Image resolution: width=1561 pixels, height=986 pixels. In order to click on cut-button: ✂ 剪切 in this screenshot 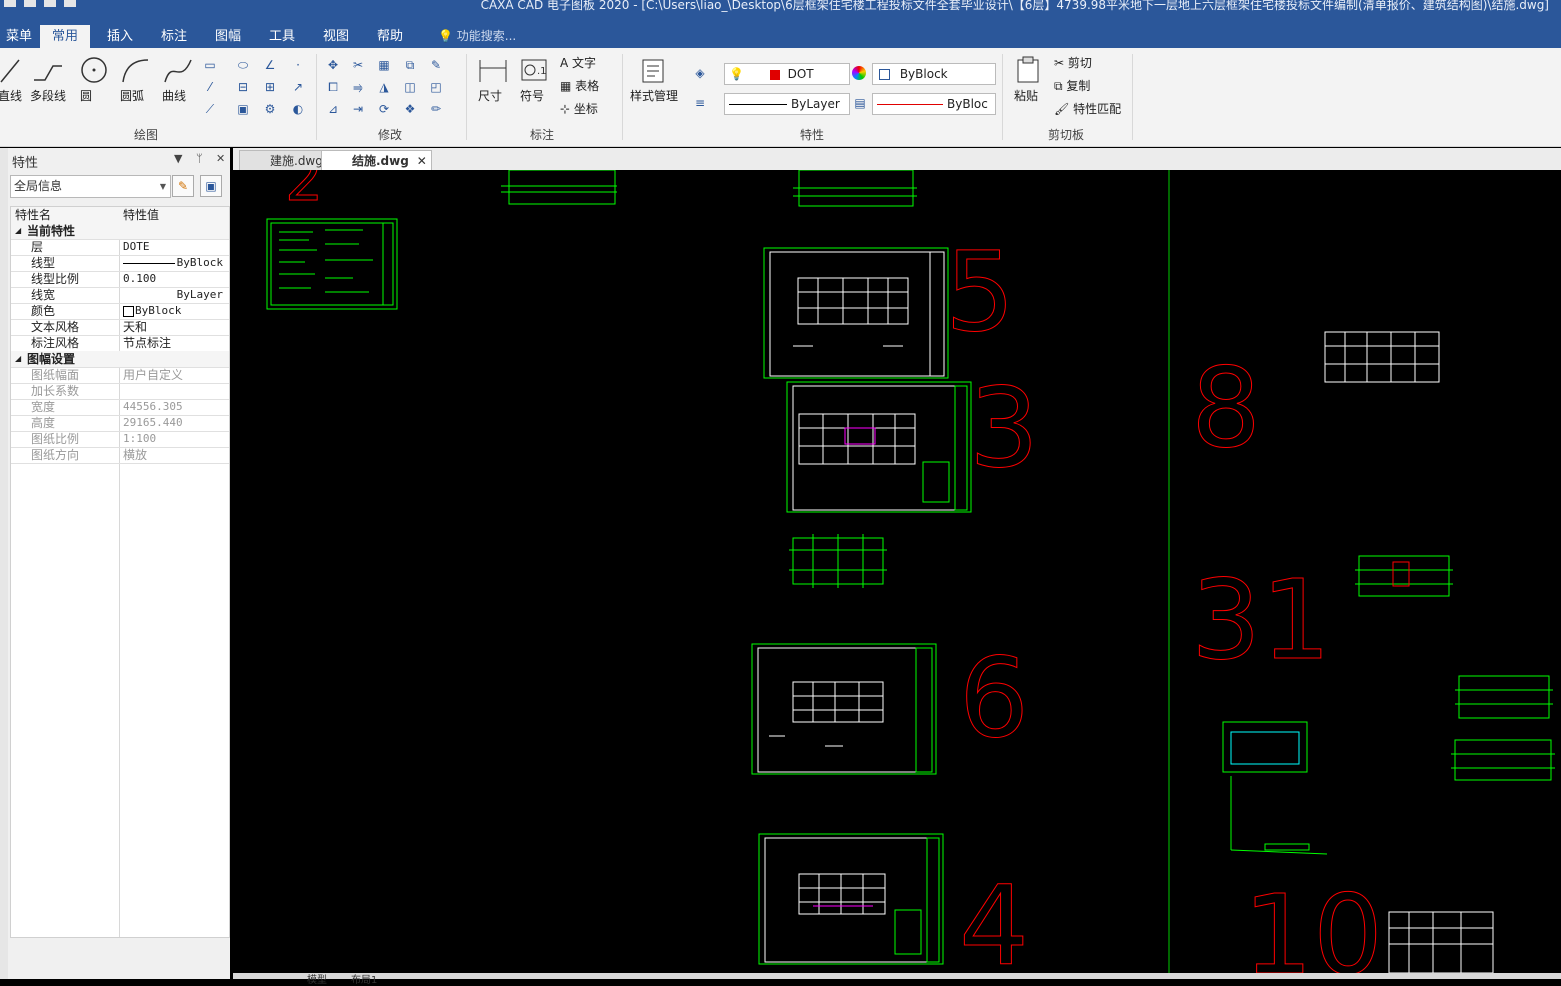, I will do `click(1073, 62)`.